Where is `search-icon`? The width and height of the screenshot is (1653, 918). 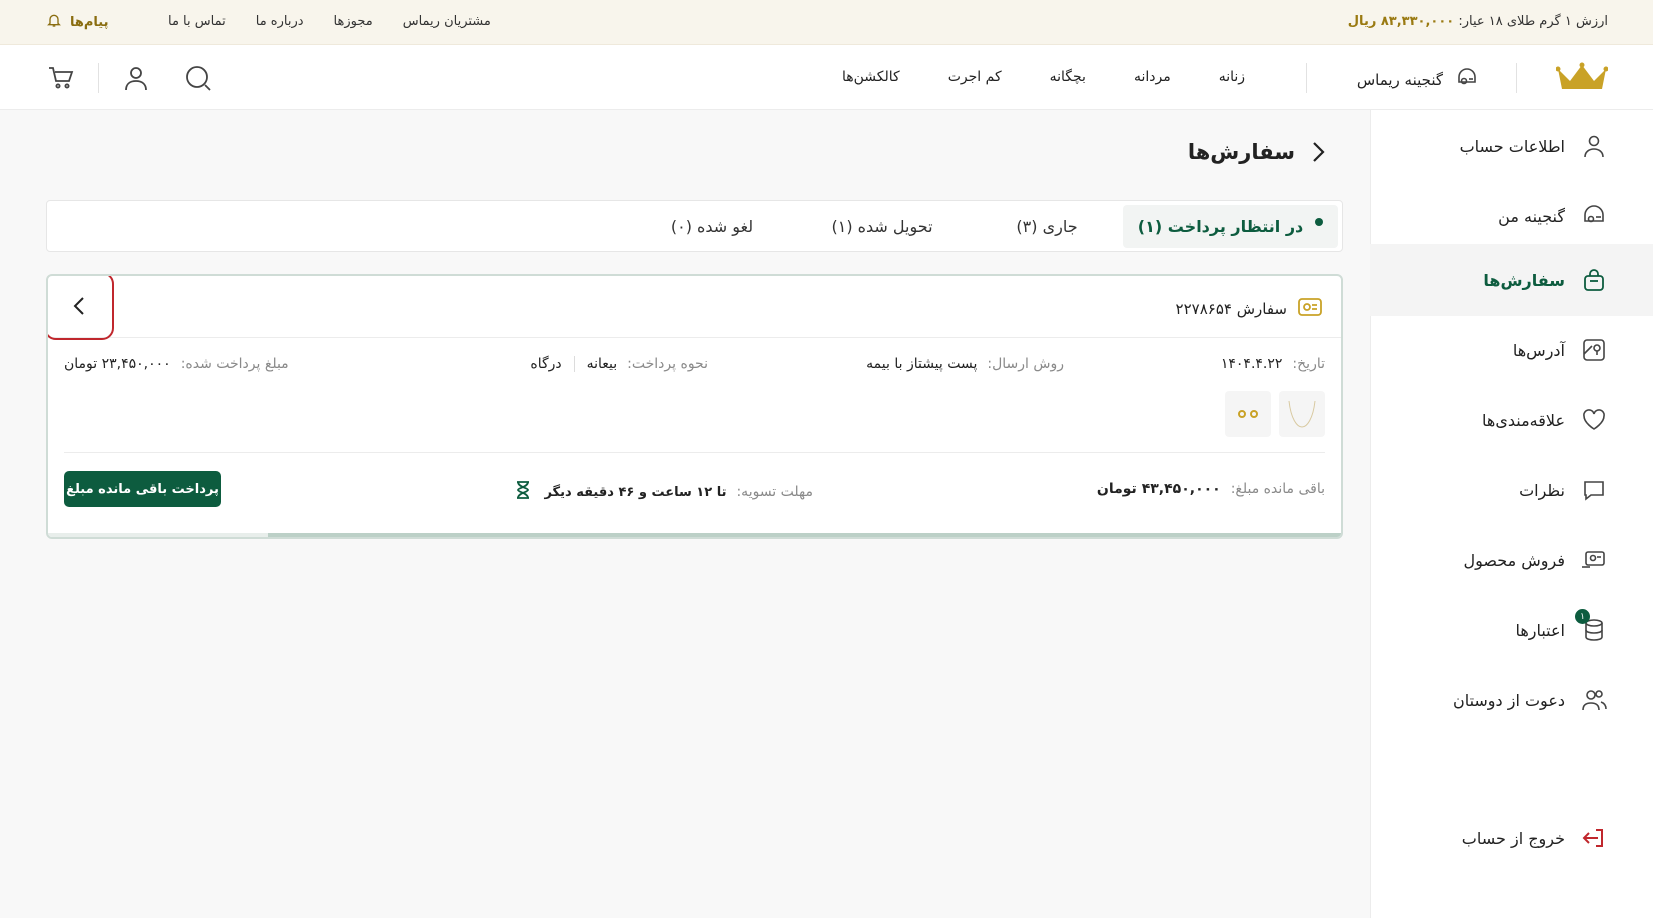 search-icon is located at coordinates (198, 78).